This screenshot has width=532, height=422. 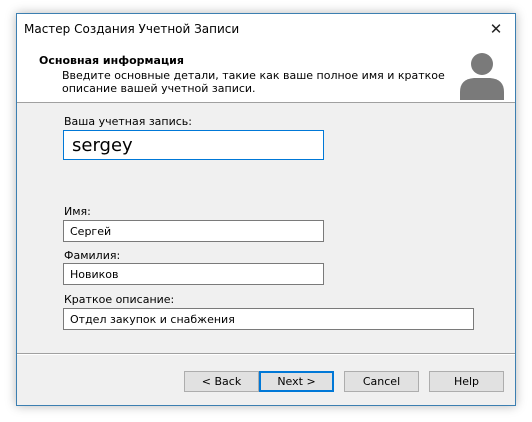 What do you see at coordinates (268, 319) in the screenshot?
I see `description-input: Отдел закупок и снабжения` at bounding box center [268, 319].